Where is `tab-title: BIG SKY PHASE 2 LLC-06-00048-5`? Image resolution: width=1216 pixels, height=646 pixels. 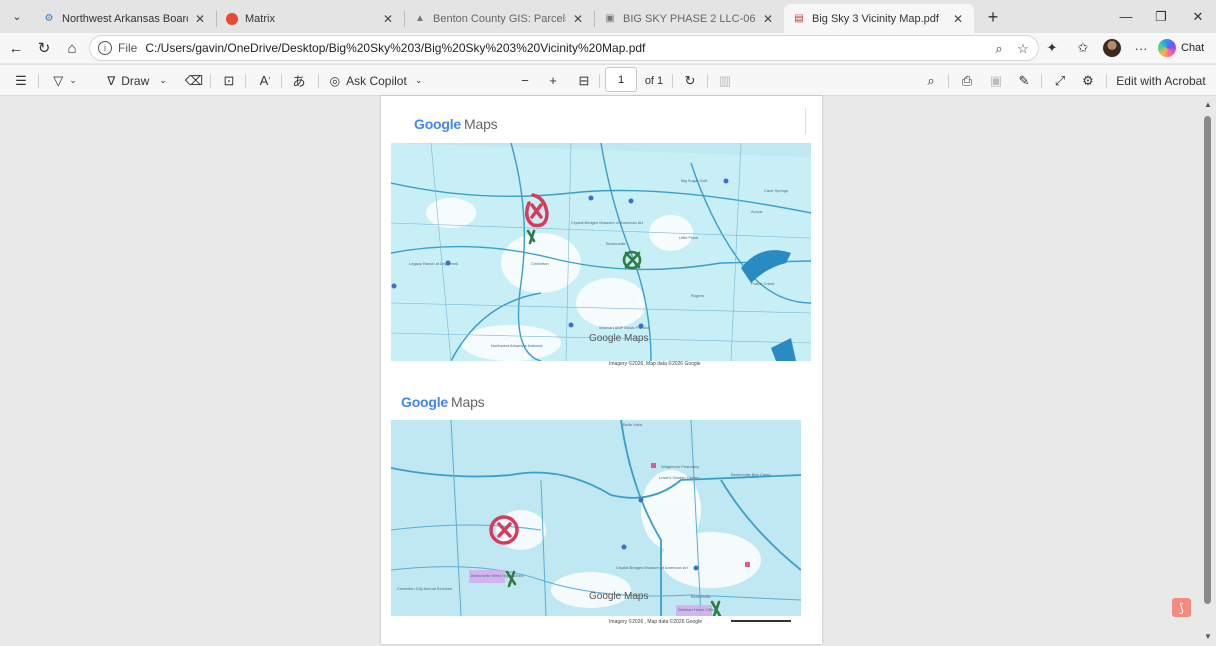
tab-title: BIG SKY PHASE 2 LLC-06-00048-5 is located at coordinates (689, 18).